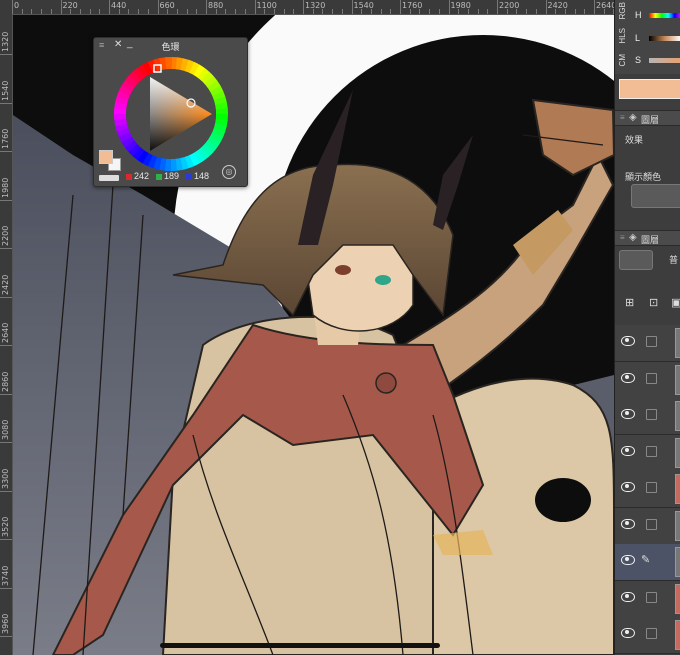 This screenshot has height=655, width=680. Describe the element at coordinates (673, 259) in the screenshot. I see `blend-mode-label: 普` at that location.